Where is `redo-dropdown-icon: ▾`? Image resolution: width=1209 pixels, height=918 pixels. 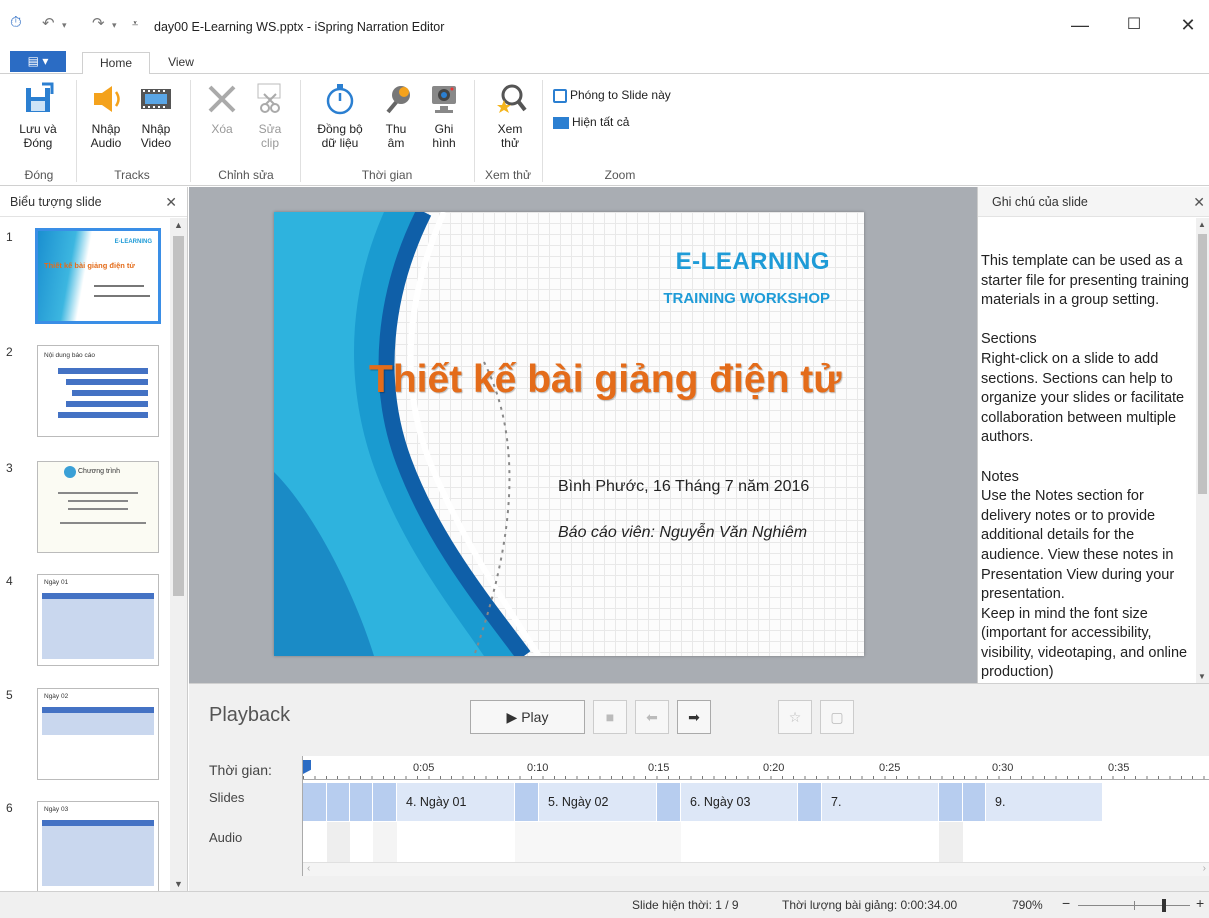 redo-dropdown-icon: ▾ is located at coordinates (114, 25).